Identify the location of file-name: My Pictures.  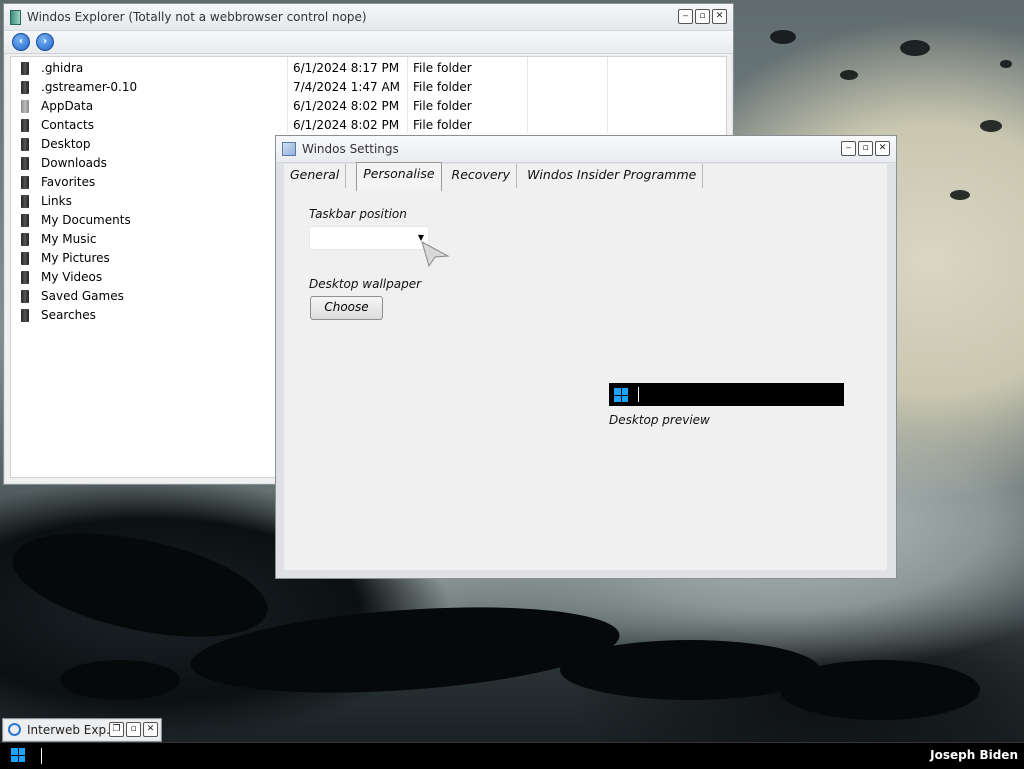
(75, 258).